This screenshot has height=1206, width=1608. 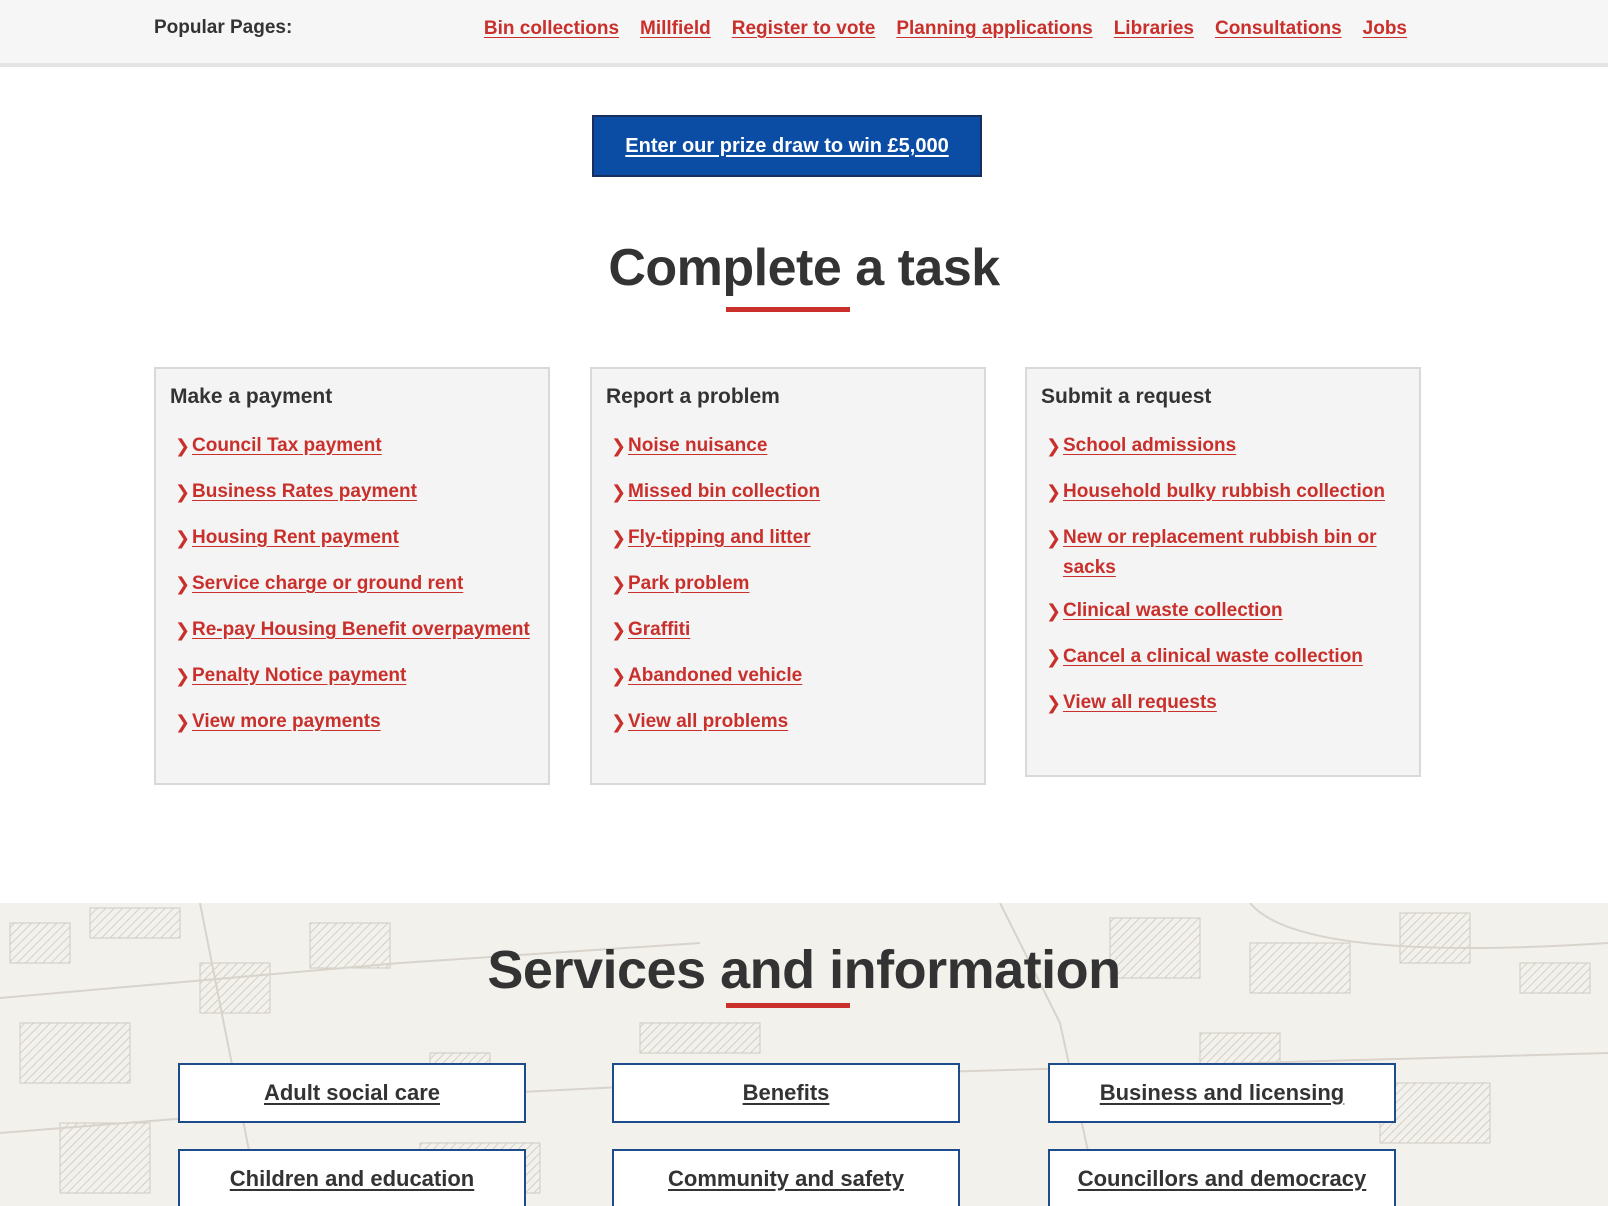 What do you see at coordinates (1223, 703) in the screenshot?
I see `list-item: ❯ View all requests` at bounding box center [1223, 703].